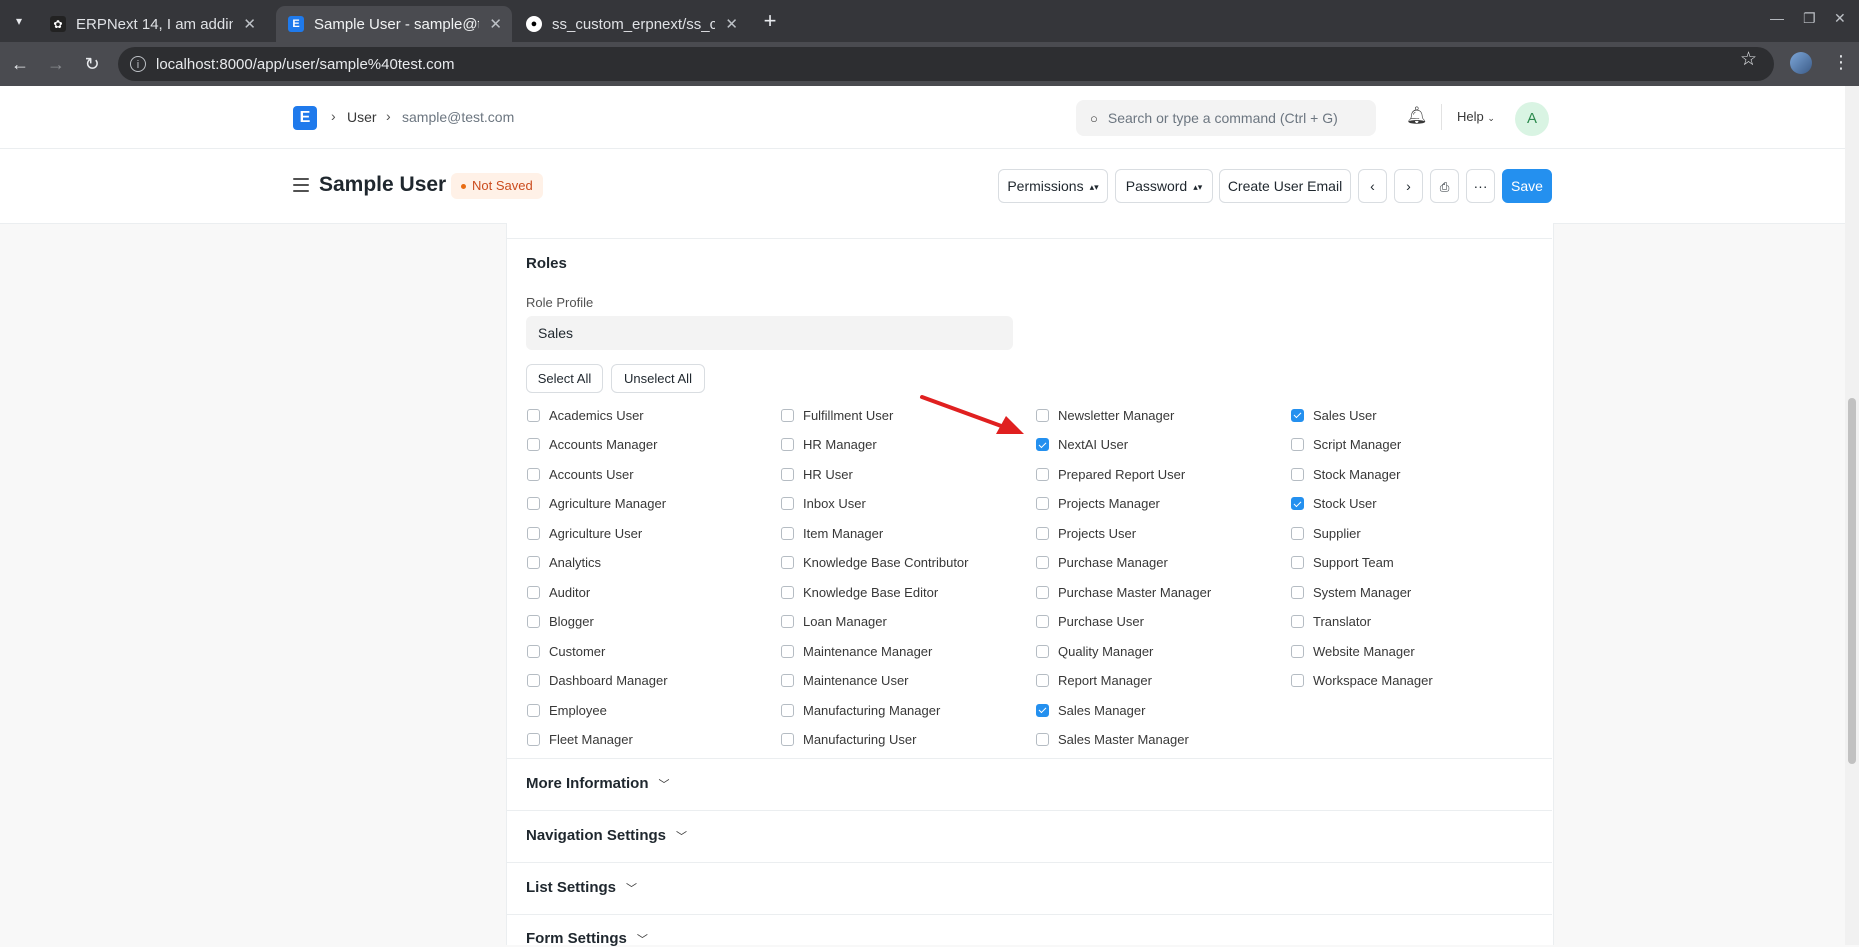 The width and height of the screenshot is (1859, 947). Describe the element at coordinates (1110, 474) in the screenshot. I see `role-checkbox-row: Prepared Report User` at that location.